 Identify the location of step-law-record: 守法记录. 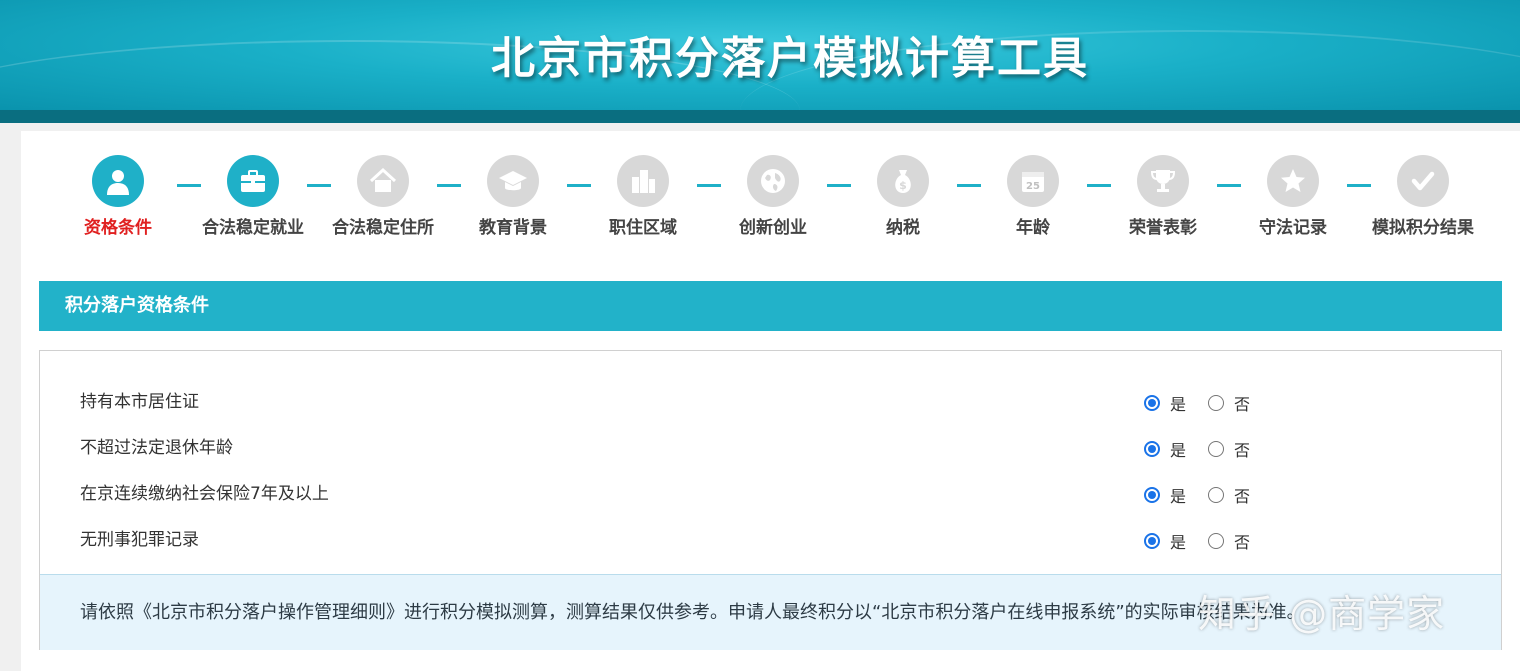
(1293, 196).